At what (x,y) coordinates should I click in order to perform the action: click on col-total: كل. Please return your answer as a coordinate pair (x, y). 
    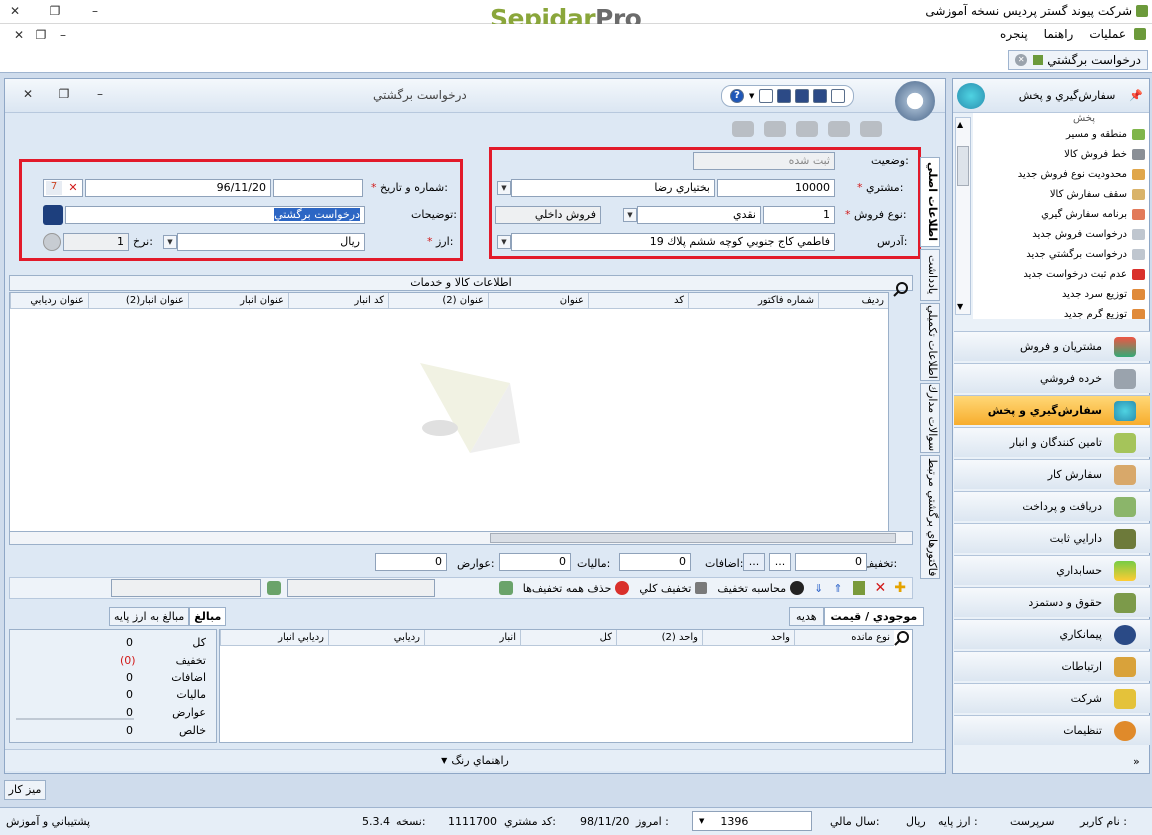
    Looking at the image, I should click on (568, 637).